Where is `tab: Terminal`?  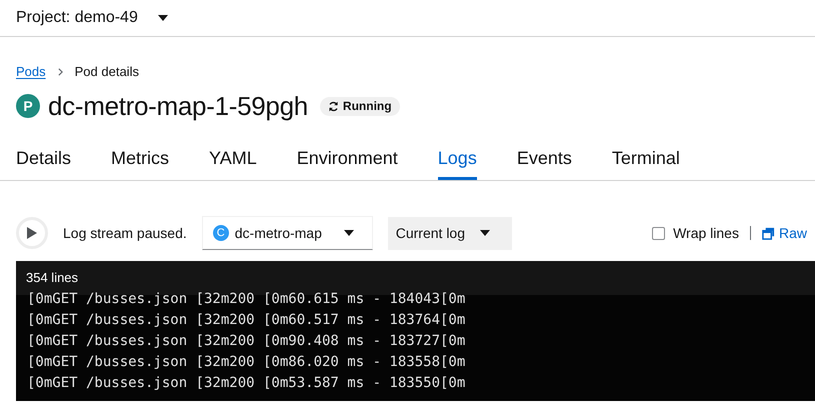 tab: Terminal is located at coordinates (646, 159).